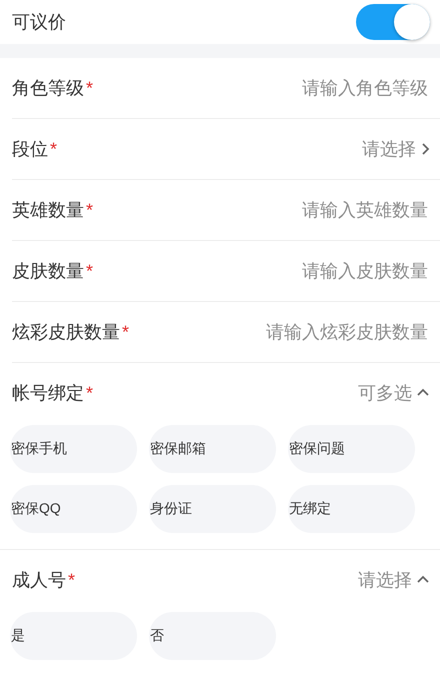  Describe the element at coordinates (393, 22) in the screenshot. I see `toggle-switch` at that location.